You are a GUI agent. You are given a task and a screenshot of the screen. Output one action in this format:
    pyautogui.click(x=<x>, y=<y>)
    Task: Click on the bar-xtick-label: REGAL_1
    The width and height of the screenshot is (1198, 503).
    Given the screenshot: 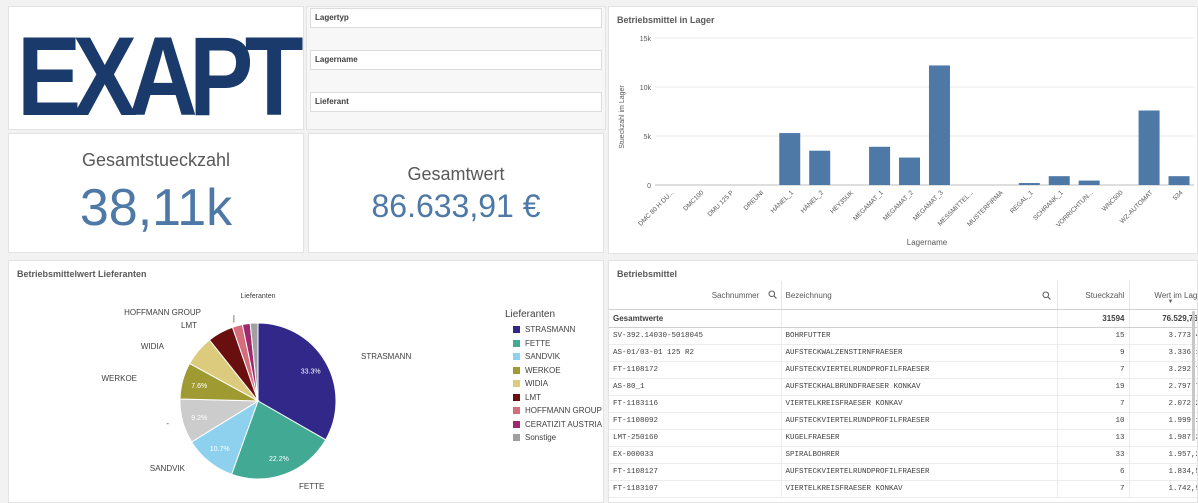 What is the action you would take?
    pyautogui.click(x=1022, y=202)
    